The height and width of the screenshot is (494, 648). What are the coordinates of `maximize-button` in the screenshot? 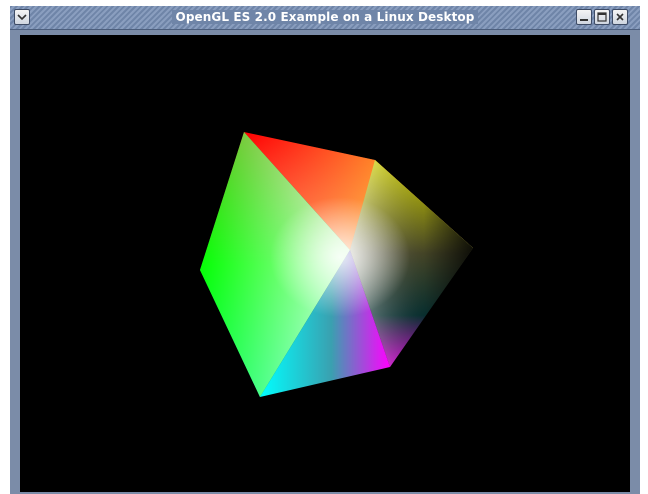 It's located at (602, 17).